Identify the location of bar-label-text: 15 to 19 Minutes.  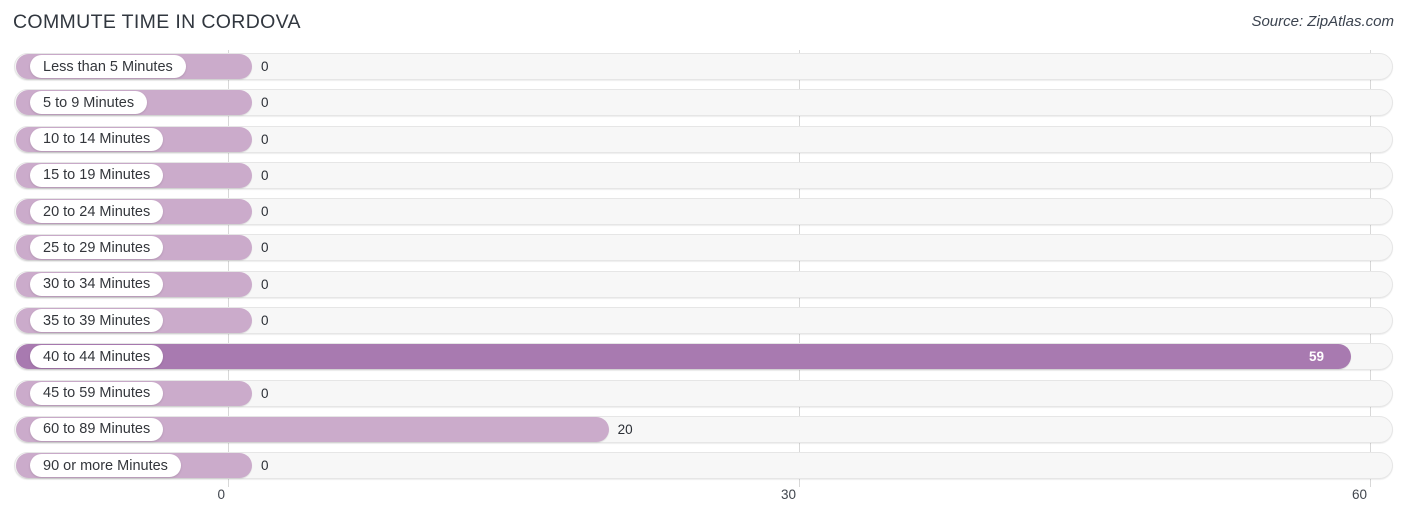
(97, 175).